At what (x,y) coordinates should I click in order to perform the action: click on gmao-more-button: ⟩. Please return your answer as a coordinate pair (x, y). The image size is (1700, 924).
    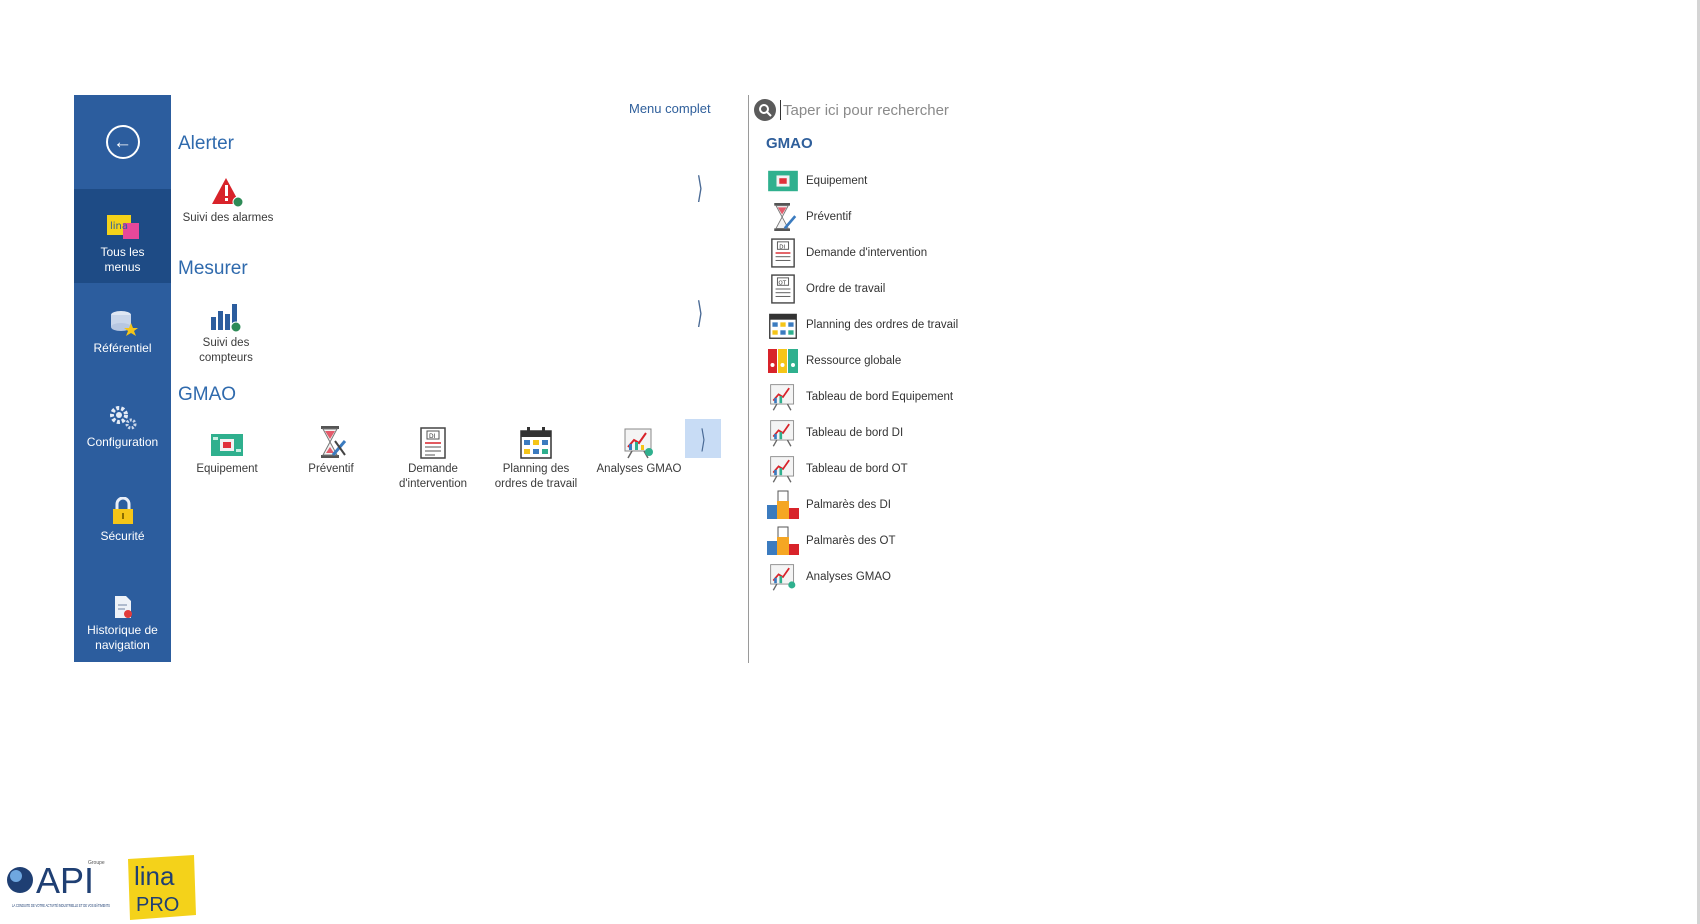
    Looking at the image, I should click on (703, 438).